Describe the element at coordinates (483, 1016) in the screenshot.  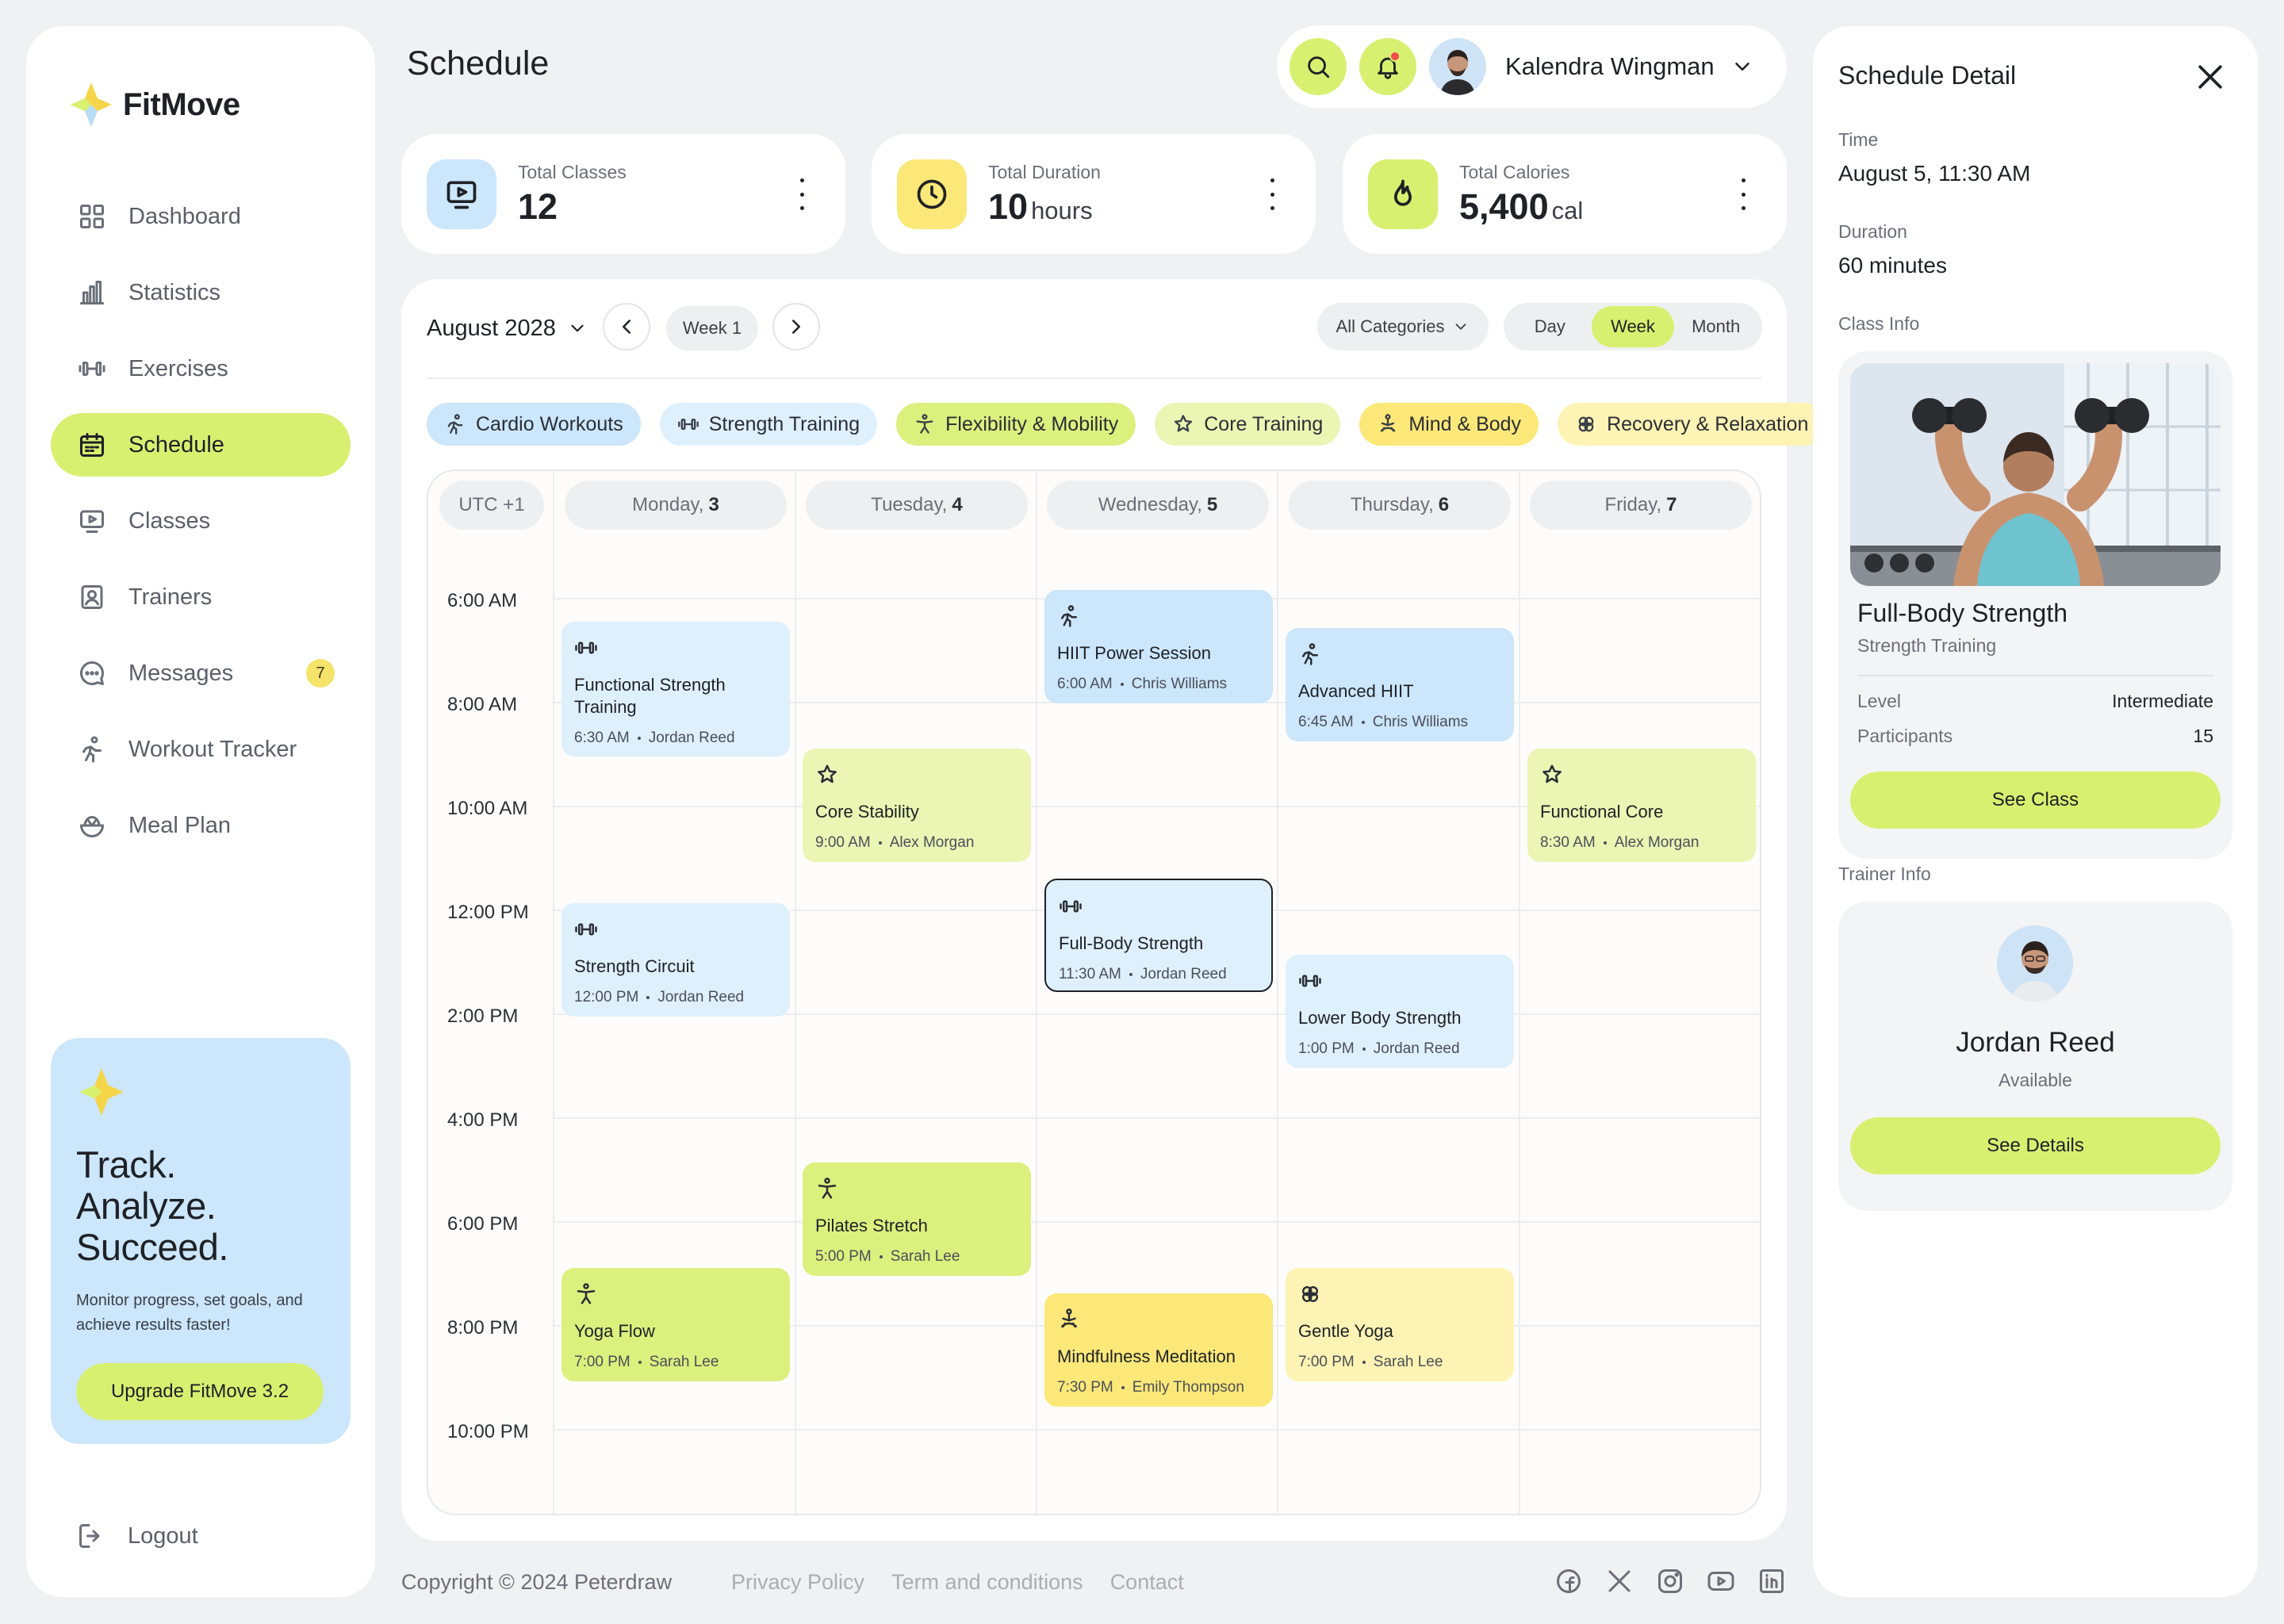
I see `time-label: 2:00 PM` at that location.